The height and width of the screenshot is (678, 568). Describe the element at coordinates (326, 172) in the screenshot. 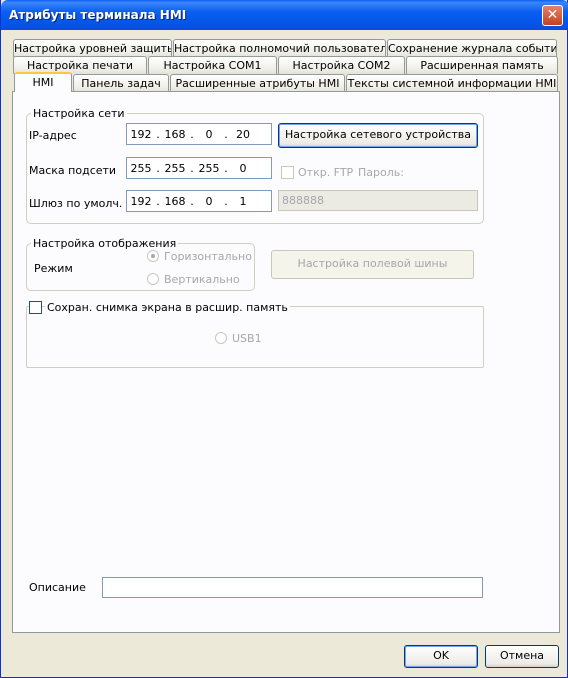

I see `ftp-label: Откр. FTP` at that location.